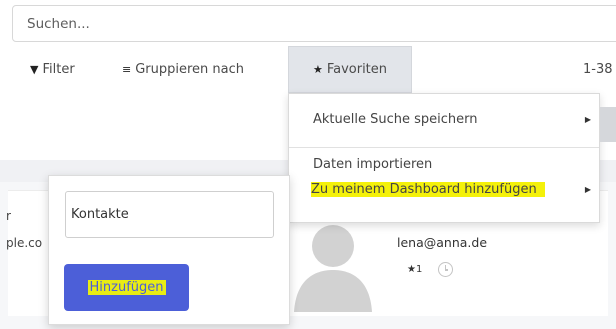  What do you see at coordinates (24, 243) in the screenshot?
I see `card-partial-email: ple.co` at bounding box center [24, 243].